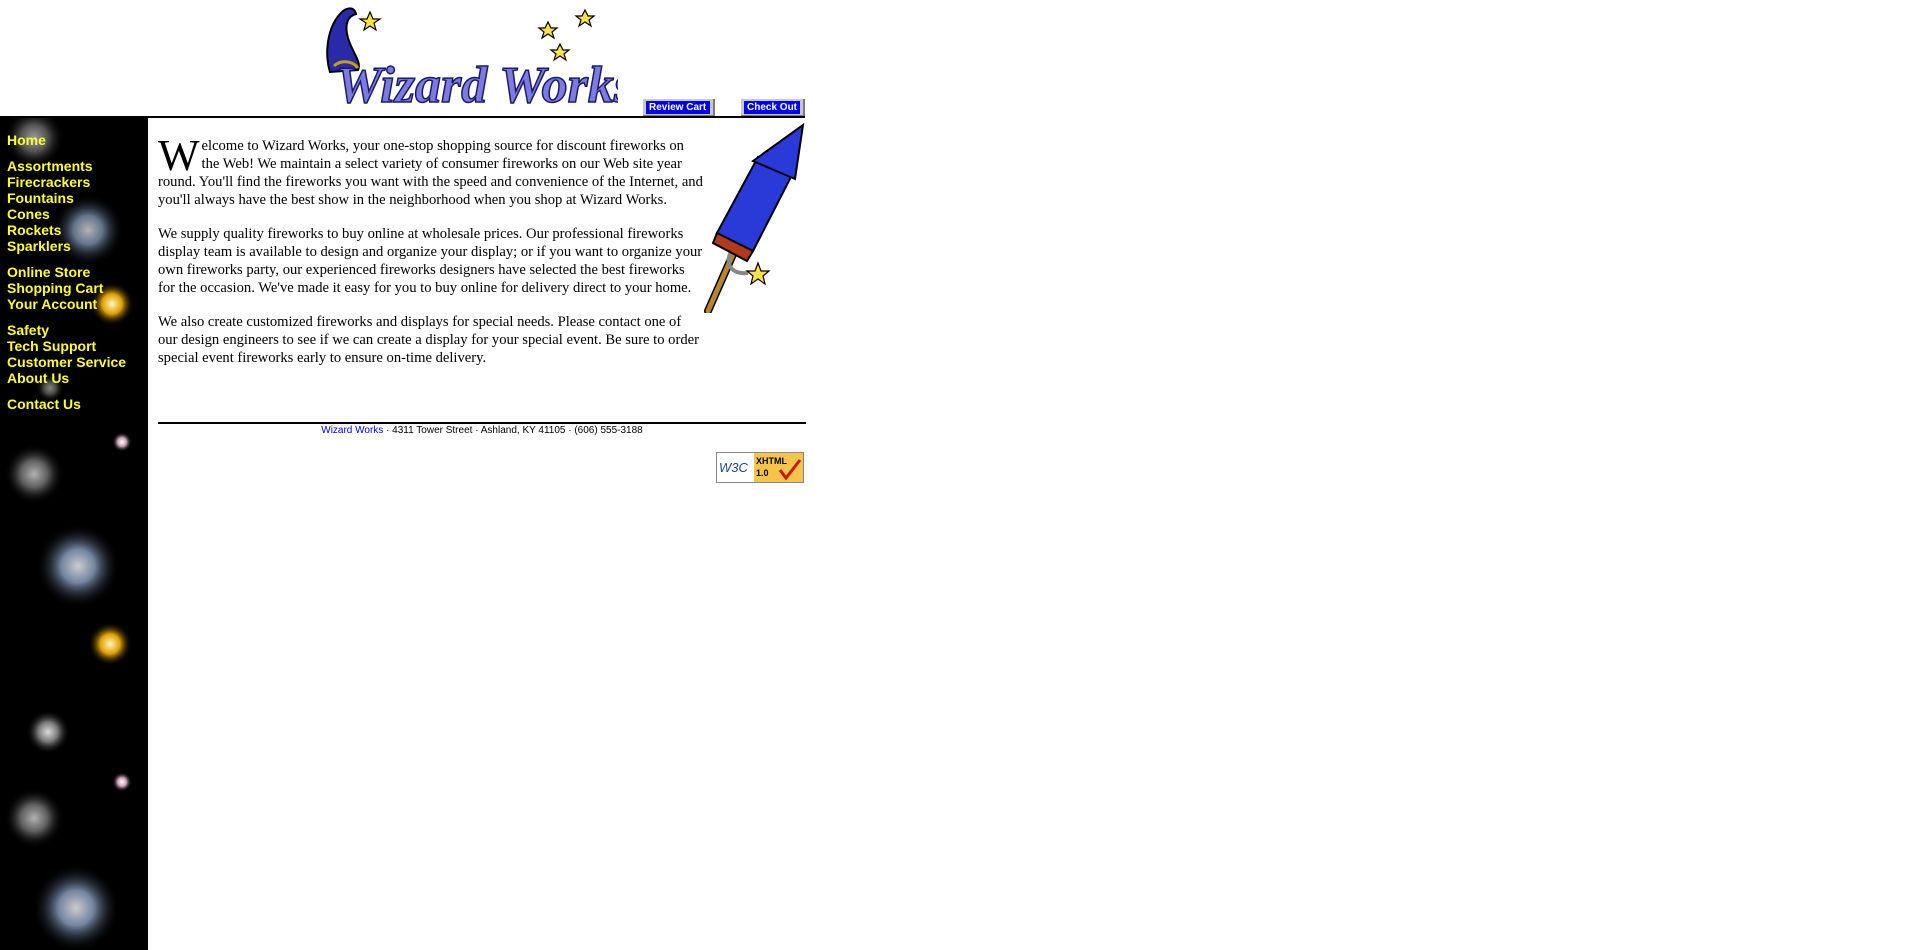 The width and height of the screenshot is (1910, 950). What do you see at coordinates (734, 467) in the screenshot?
I see `svg-text: W3C` at bounding box center [734, 467].